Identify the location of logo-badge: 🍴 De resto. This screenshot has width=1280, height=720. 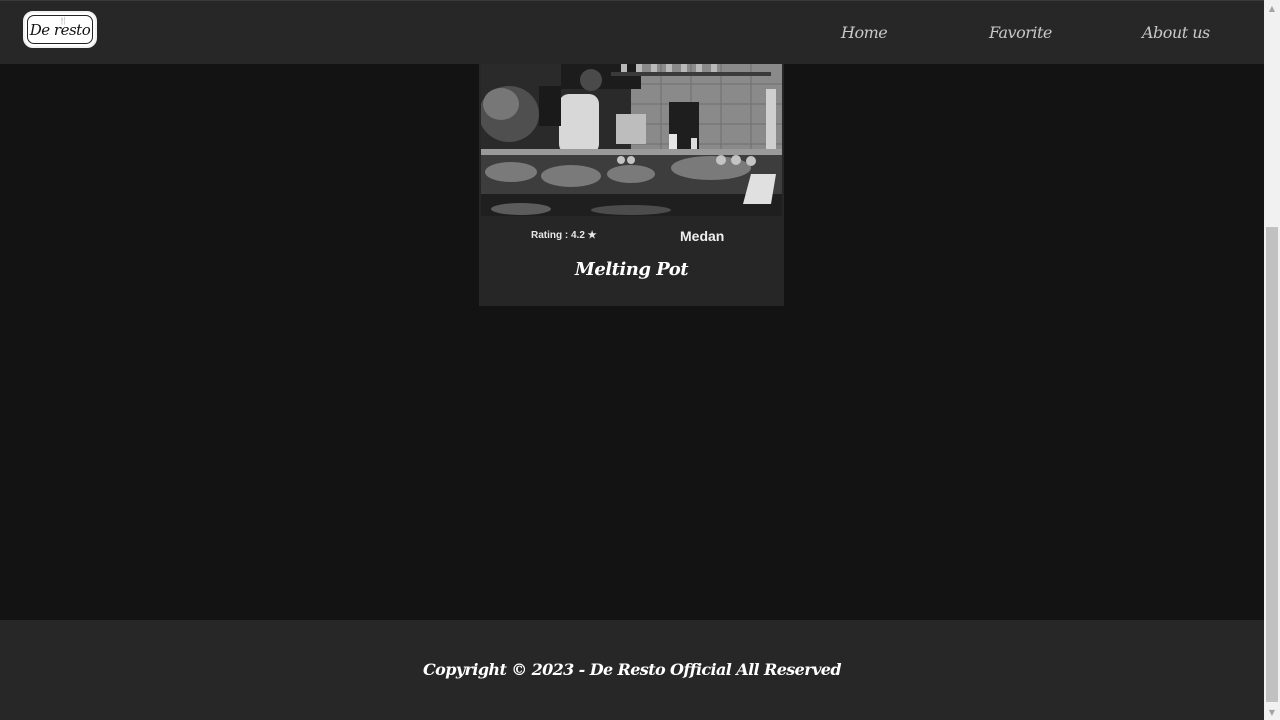
(60, 29).